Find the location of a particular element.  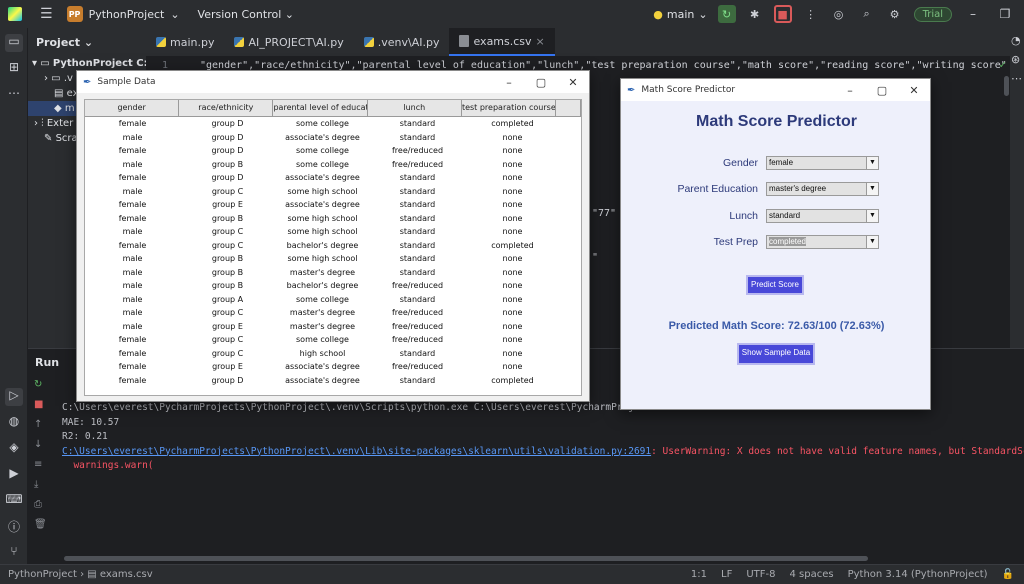

structure-icon: ⊞ is located at coordinates (14, 69).